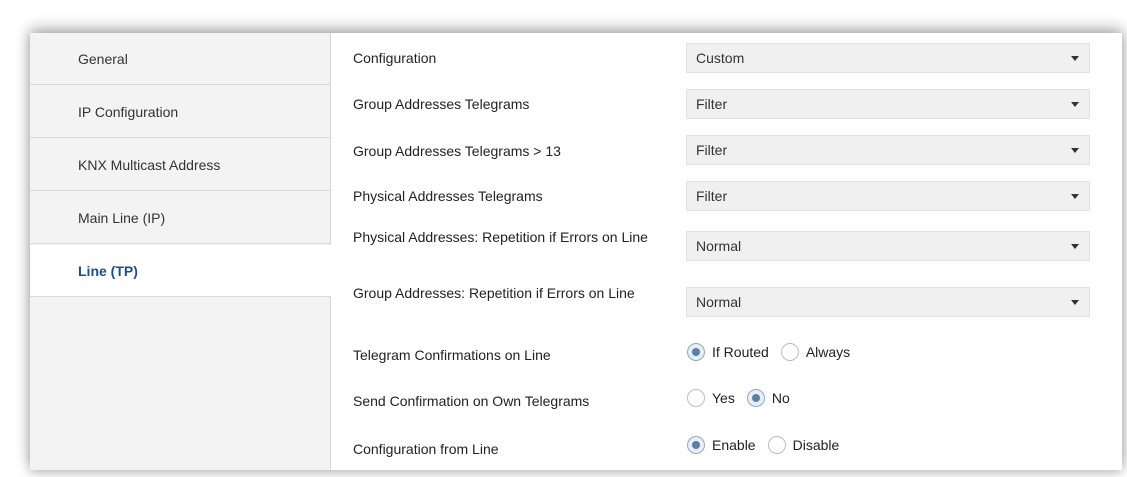  I want to click on physical-telegrams-value: Filter, so click(712, 196).